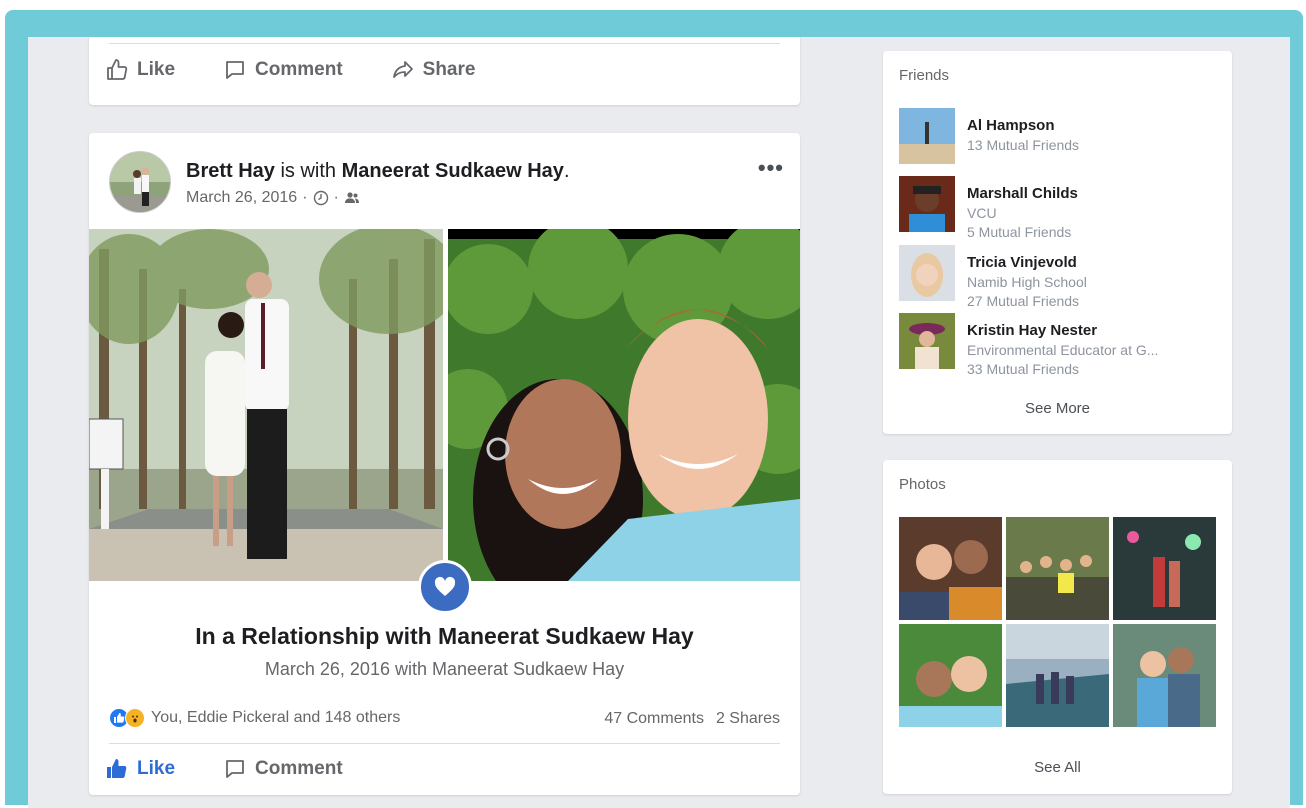 This screenshot has height=808, width=1306. I want to click on post-photo-left, so click(266, 405).